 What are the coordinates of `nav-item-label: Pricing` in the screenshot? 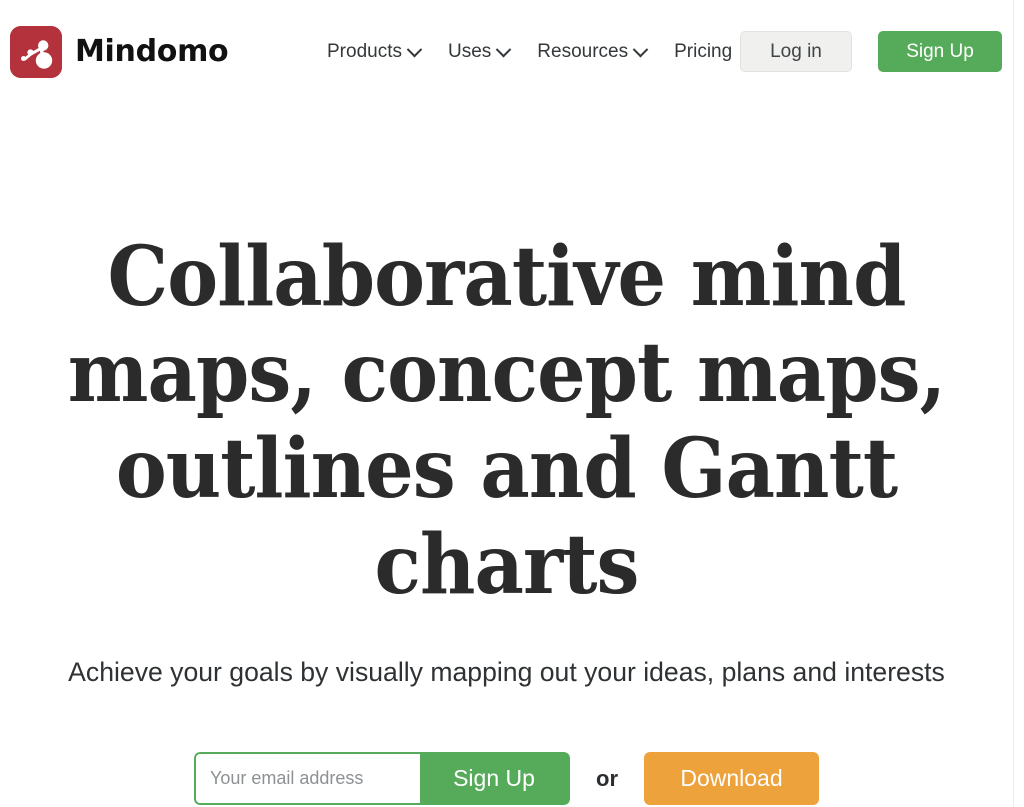 It's located at (703, 51).